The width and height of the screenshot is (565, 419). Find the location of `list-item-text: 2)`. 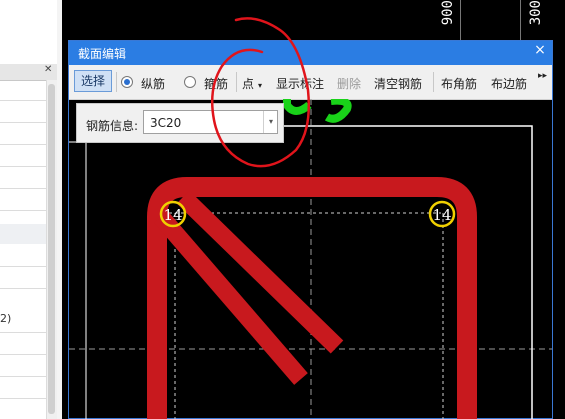

list-item-text: 2) is located at coordinates (6, 318).